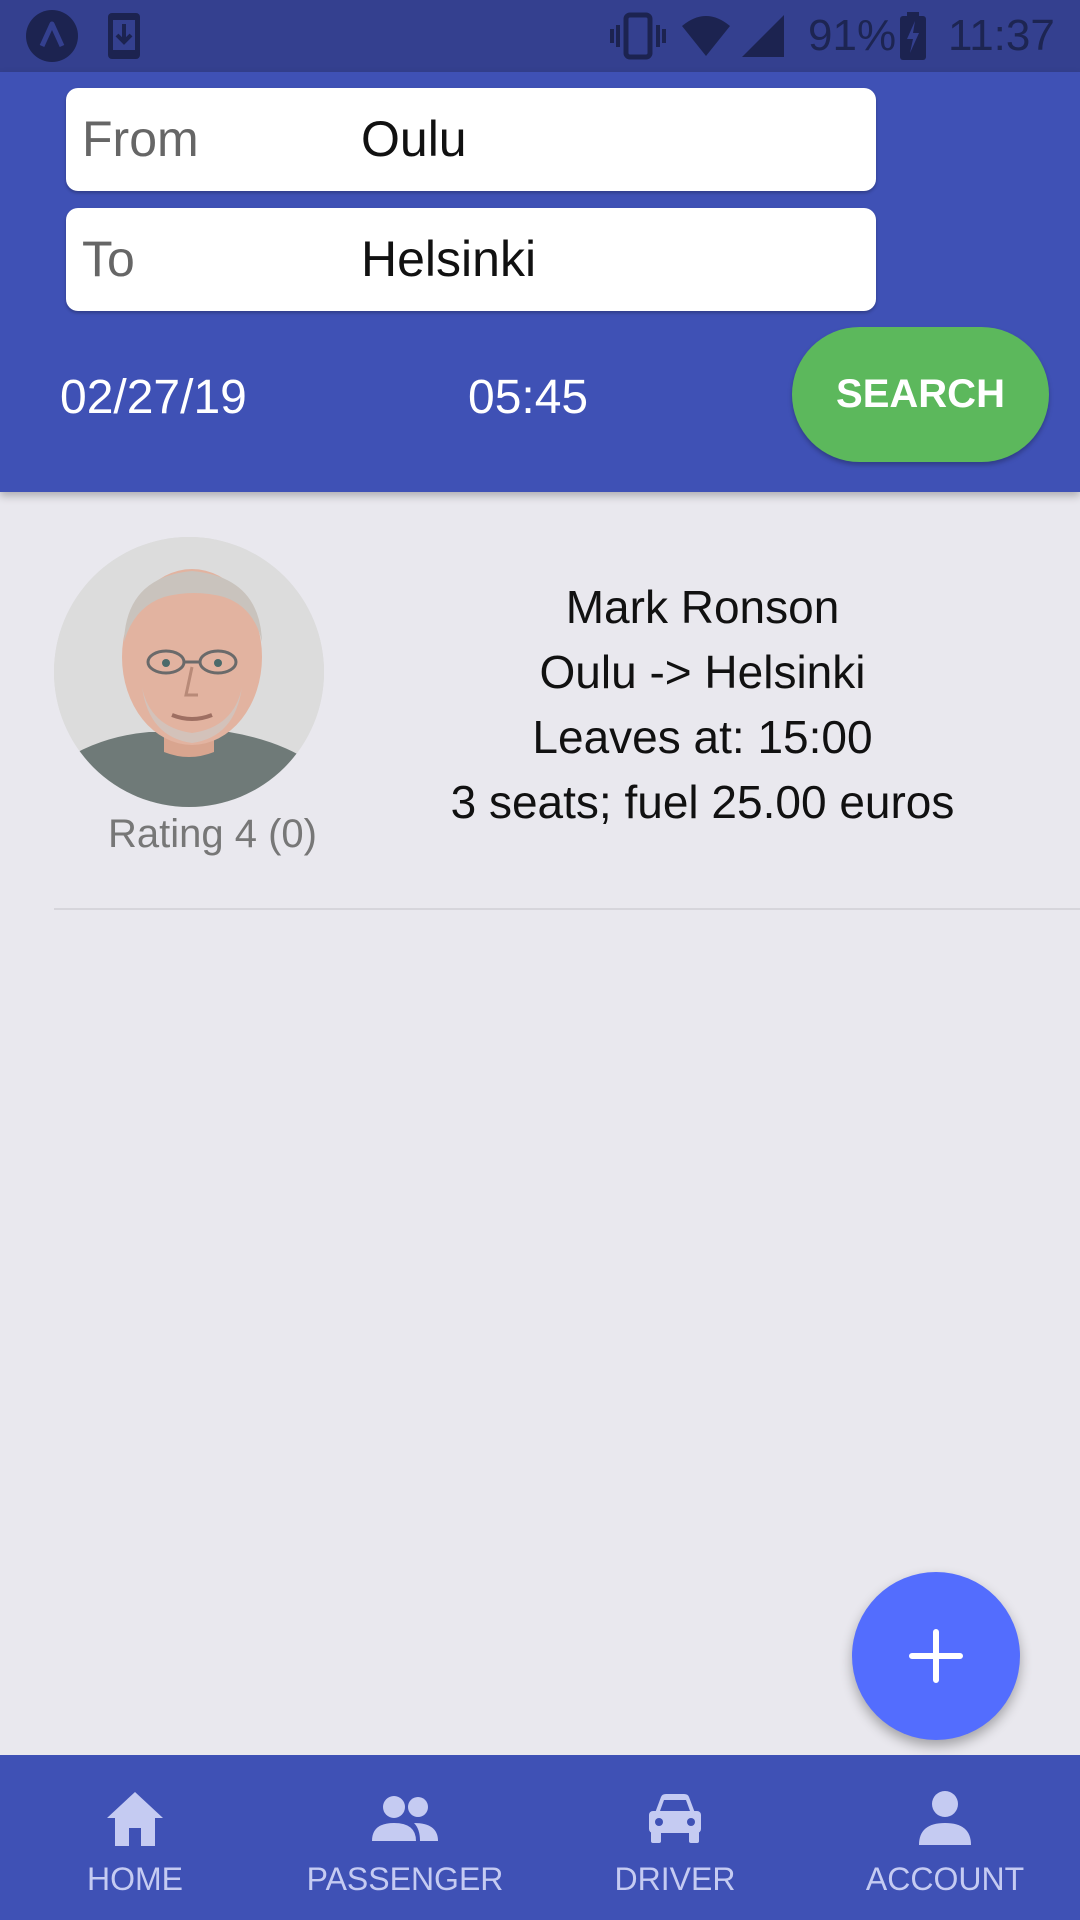 The height and width of the screenshot is (1920, 1080). I want to click on nav-item-home: HOME, so click(135, 1837).